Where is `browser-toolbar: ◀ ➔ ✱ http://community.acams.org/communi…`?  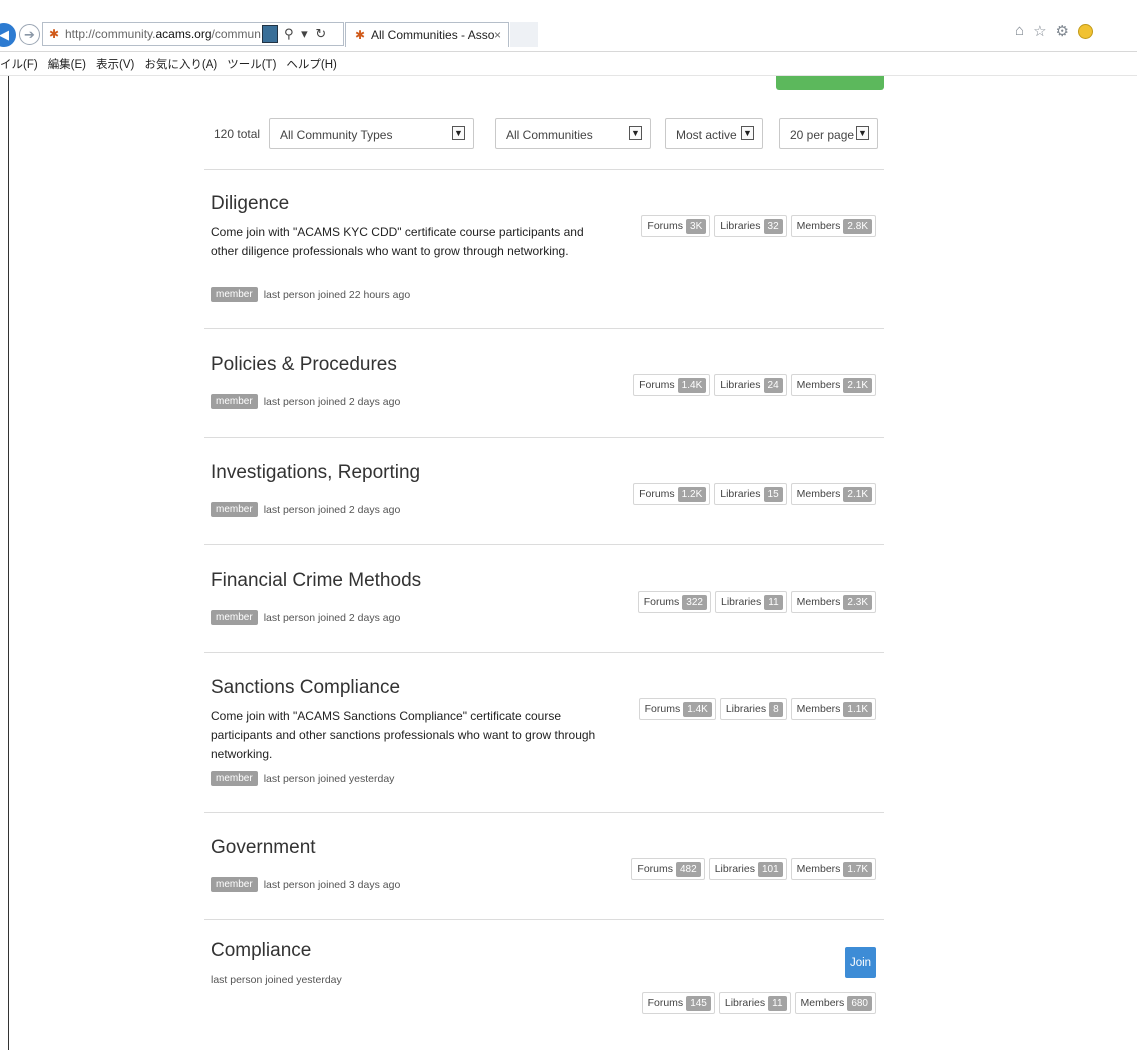 browser-toolbar: ◀ ➔ ✱ http://community.acams.org/communi… is located at coordinates (568, 26).